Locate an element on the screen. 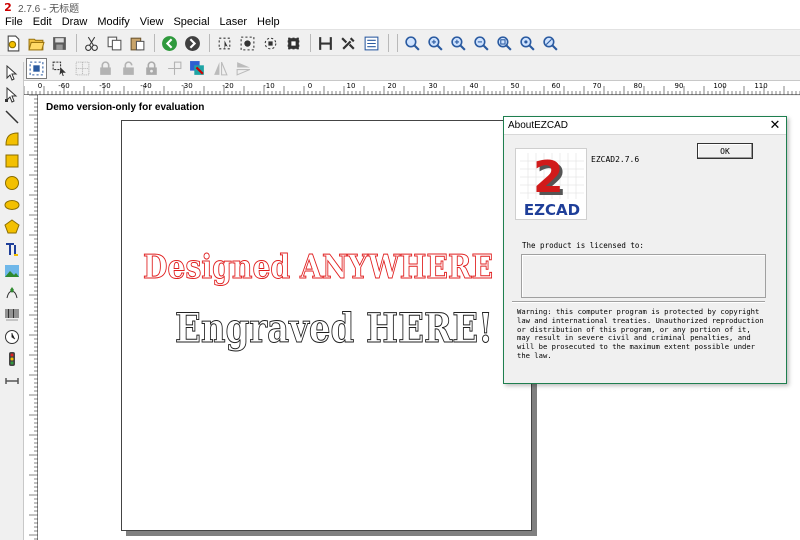 Image resolution: width=800 pixels, height=540 pixels. zoom-select-button is located at coordinates (527, 43).